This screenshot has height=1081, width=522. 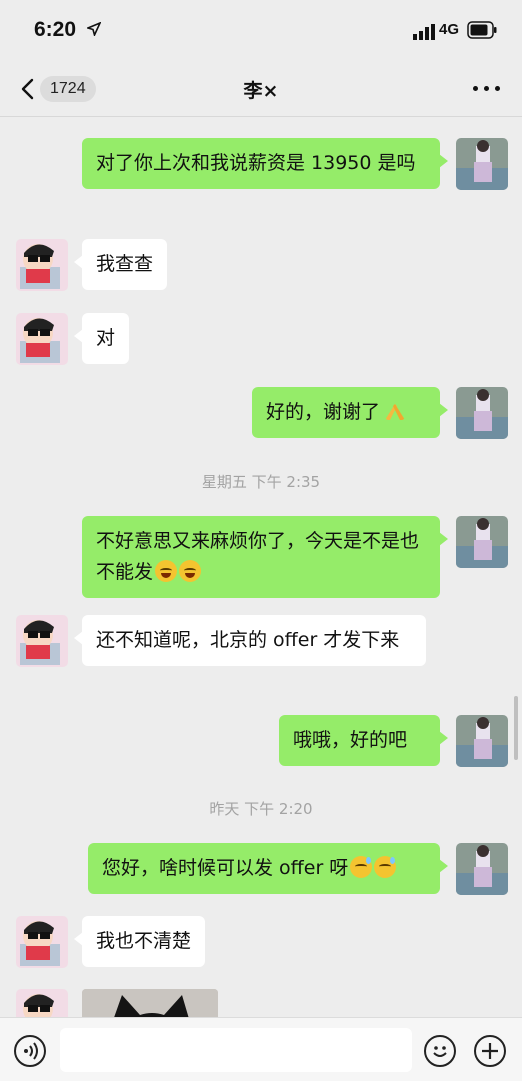 I want to click on contact-message-bubble: 还不知道呢，北京的 offer 才发下来, so click(x=250, y=640).